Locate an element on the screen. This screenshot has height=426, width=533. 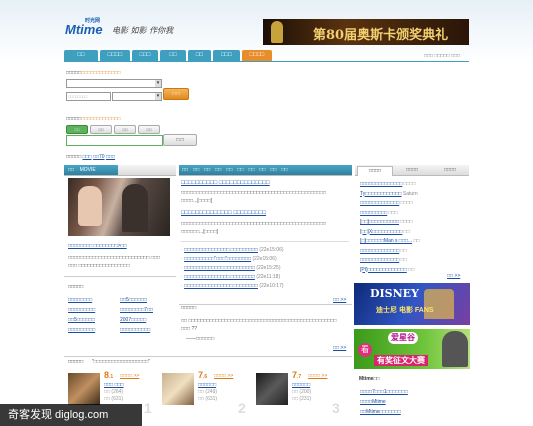
tab-movie: □□ MOVIE is located at coordinates (91, 170).